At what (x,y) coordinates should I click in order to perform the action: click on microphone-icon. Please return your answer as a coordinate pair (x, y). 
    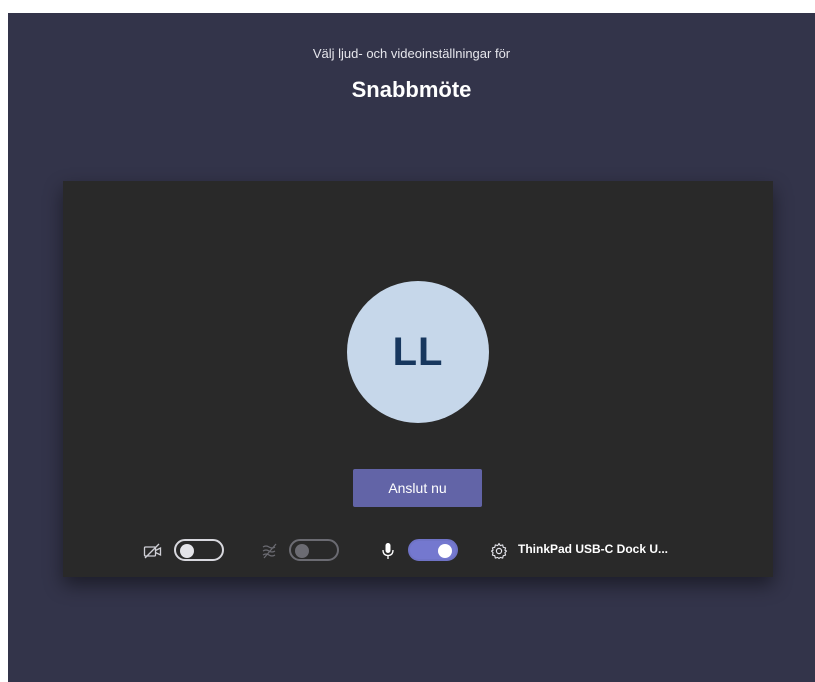
    Looking at the image, I should click on (388, 551).